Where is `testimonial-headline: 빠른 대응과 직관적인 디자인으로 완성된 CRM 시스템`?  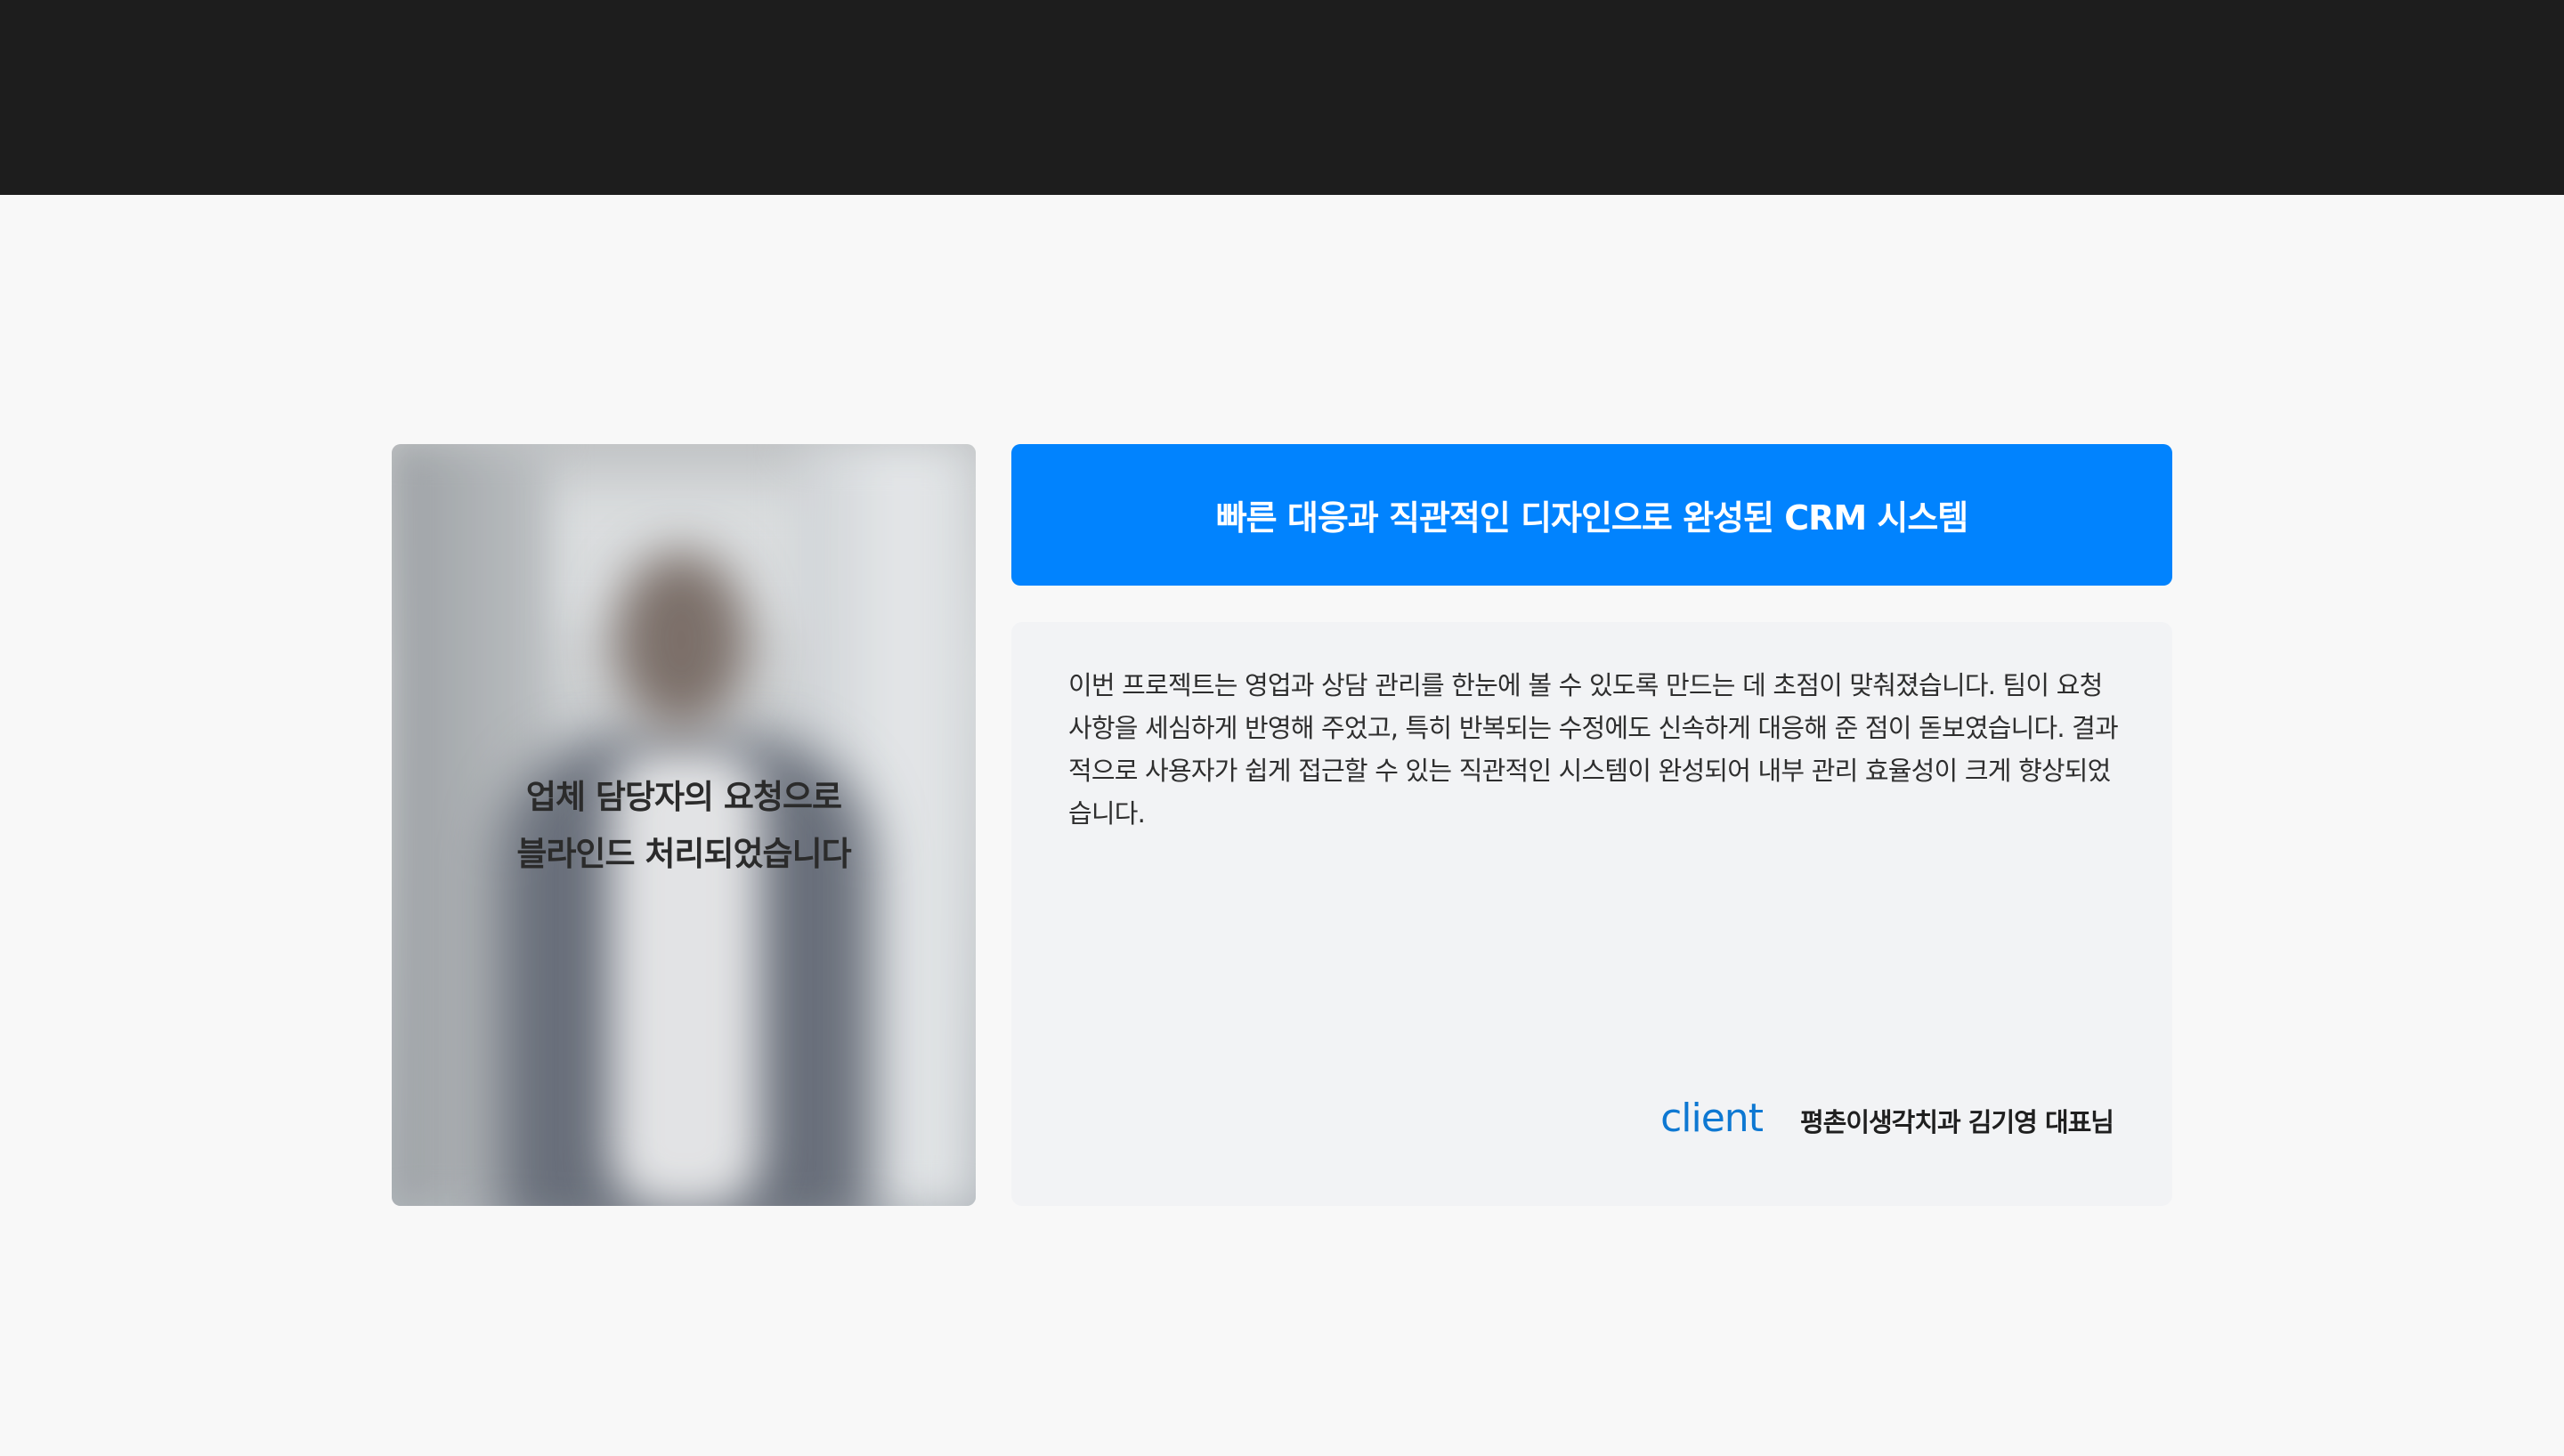 testimonial-headline: 빠른 대응과 직관적인 디자인으로 완성된 CRM 시스템 is located at coordinates (1592, 518).